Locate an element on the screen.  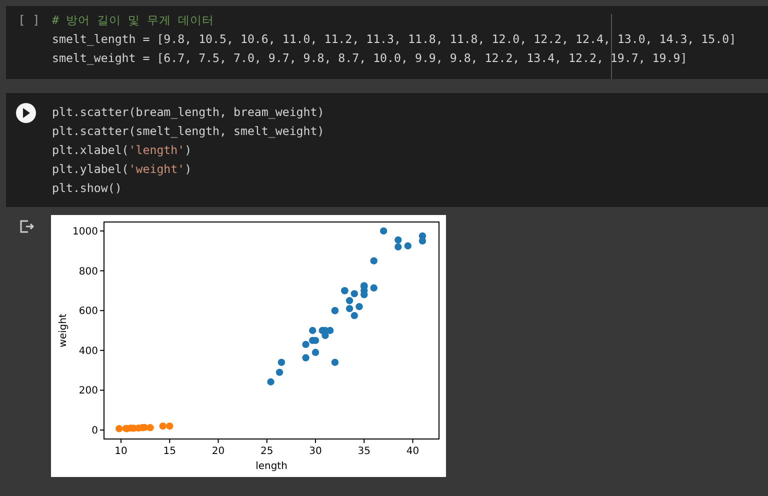
y-tick: 200 is located at coordinates (91, 391).